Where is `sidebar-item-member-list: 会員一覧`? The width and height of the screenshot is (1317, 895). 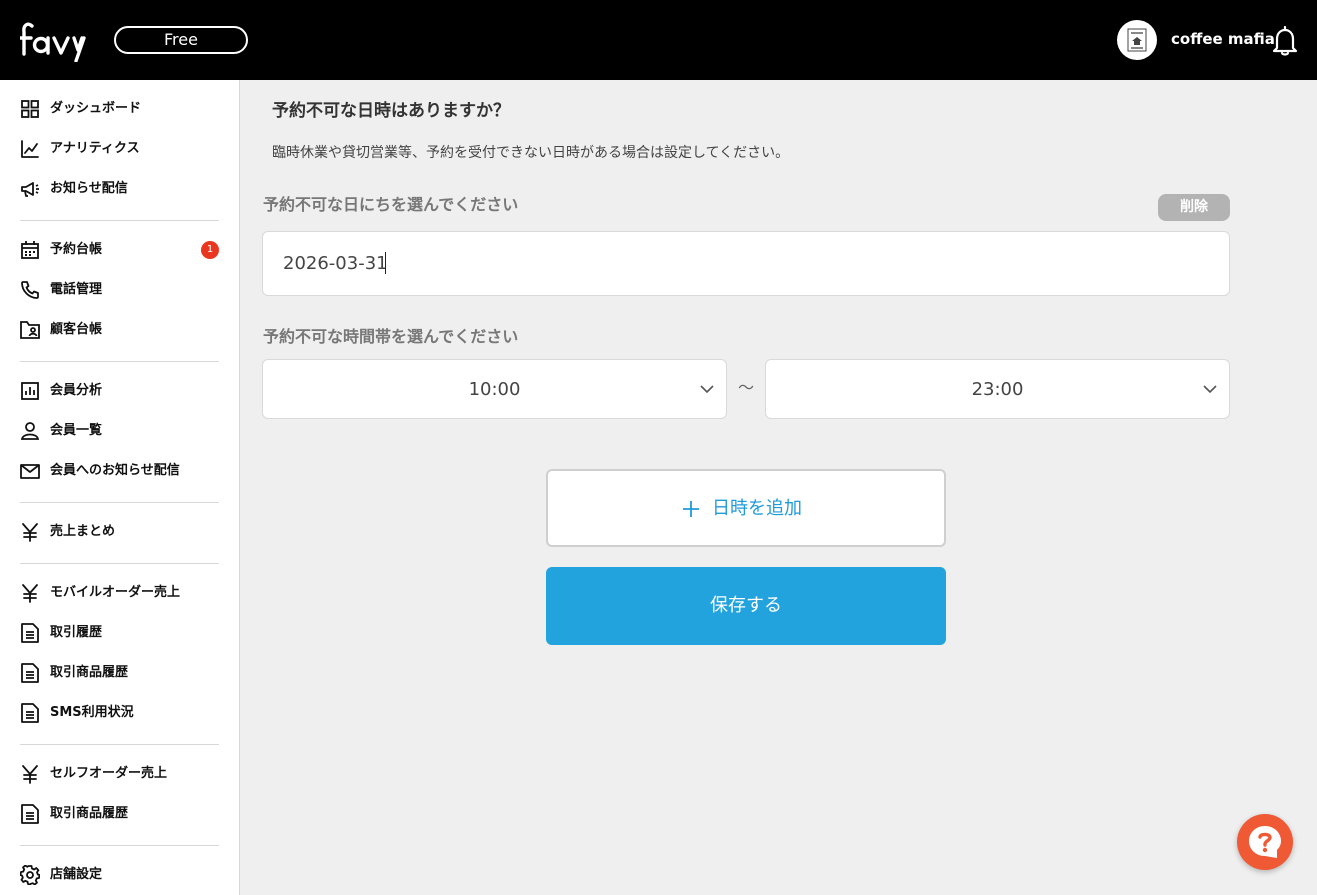 sidebar-item-member-list: 会員一覧 is located at coordinates (120, 431).